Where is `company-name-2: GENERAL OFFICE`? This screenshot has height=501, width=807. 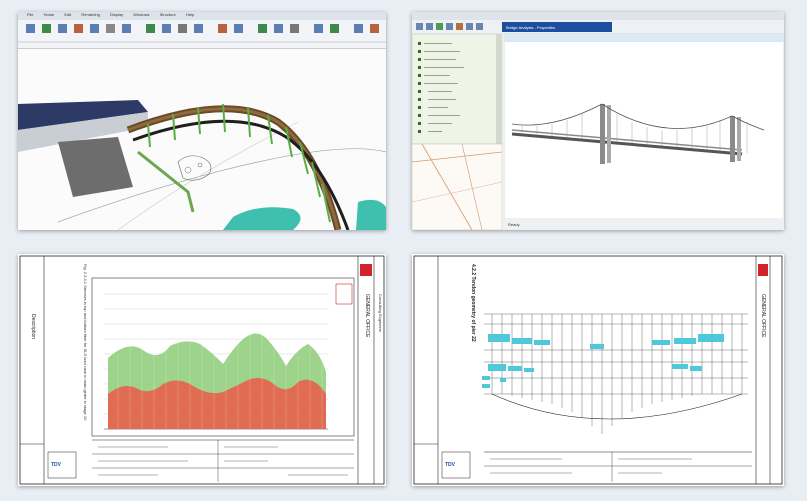 company-name-2: GENERAL OFFICE is located at coordinates (763, 316).